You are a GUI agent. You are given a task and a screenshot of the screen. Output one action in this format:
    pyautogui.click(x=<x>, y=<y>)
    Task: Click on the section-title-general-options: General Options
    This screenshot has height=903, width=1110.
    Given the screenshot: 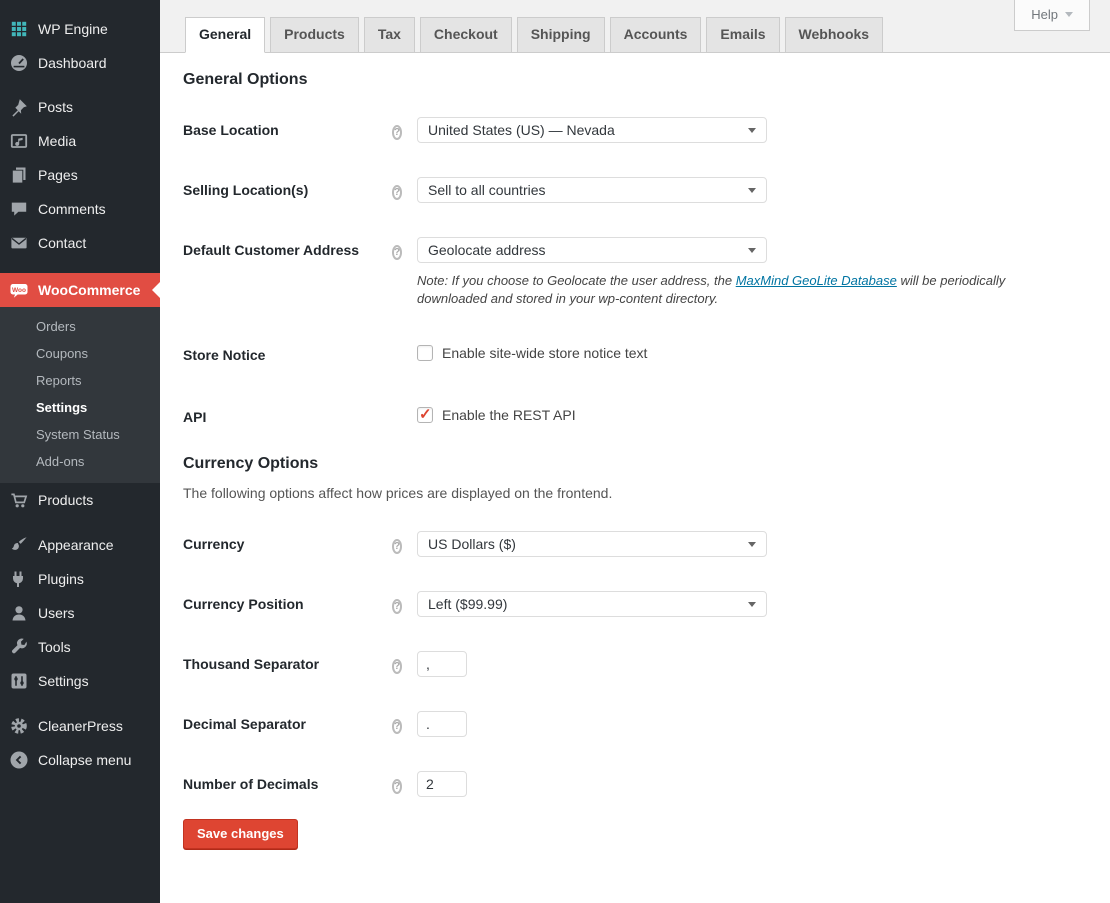 What is the action you would take?
    pyautogui.click(x=245, y=79)
    